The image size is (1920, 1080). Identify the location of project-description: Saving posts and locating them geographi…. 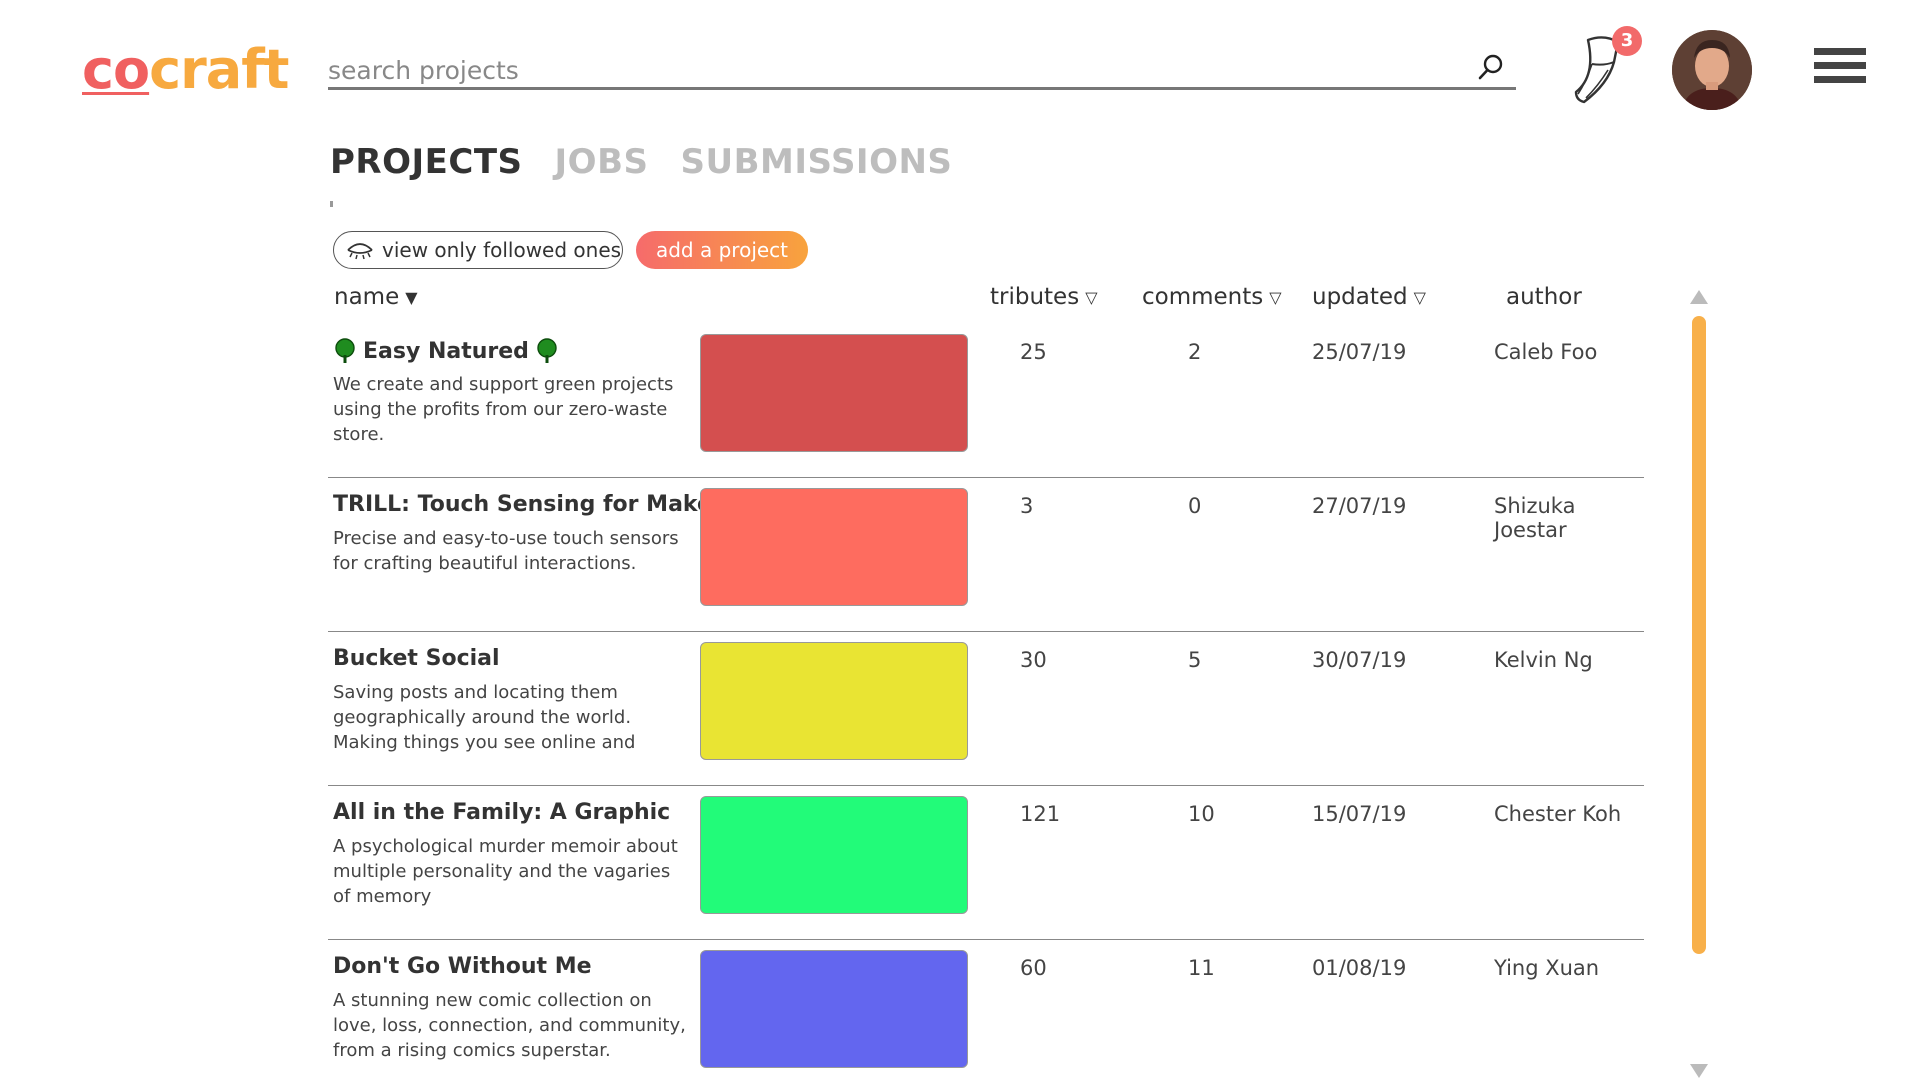
(484, 717).